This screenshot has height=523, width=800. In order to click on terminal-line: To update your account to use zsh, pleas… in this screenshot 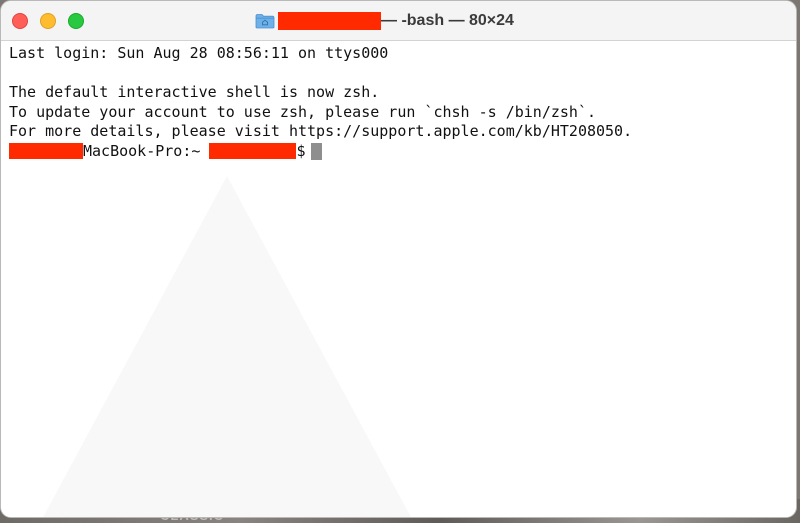, I will do `click(302, 111)`.